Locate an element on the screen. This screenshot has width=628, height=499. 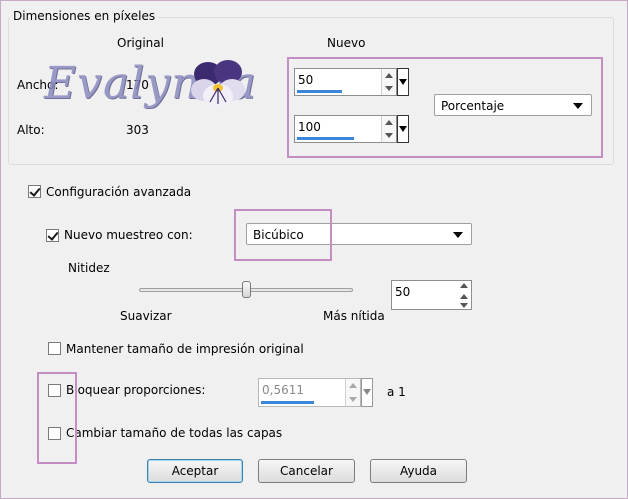
accept-button: Aceptar is located at coordinates (195, 471).